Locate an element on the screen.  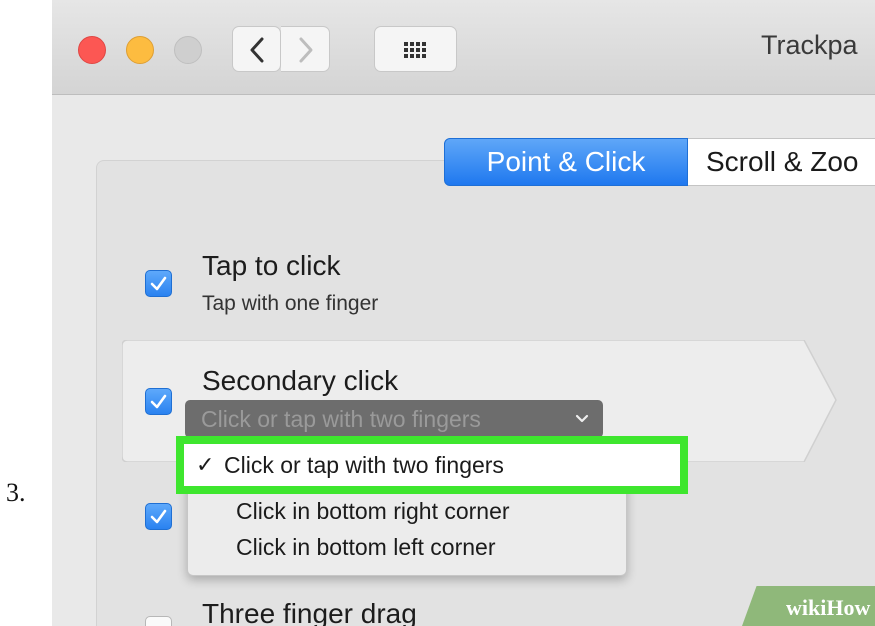
checkmark-icon: ✓ is located at coordinates (205, 464).